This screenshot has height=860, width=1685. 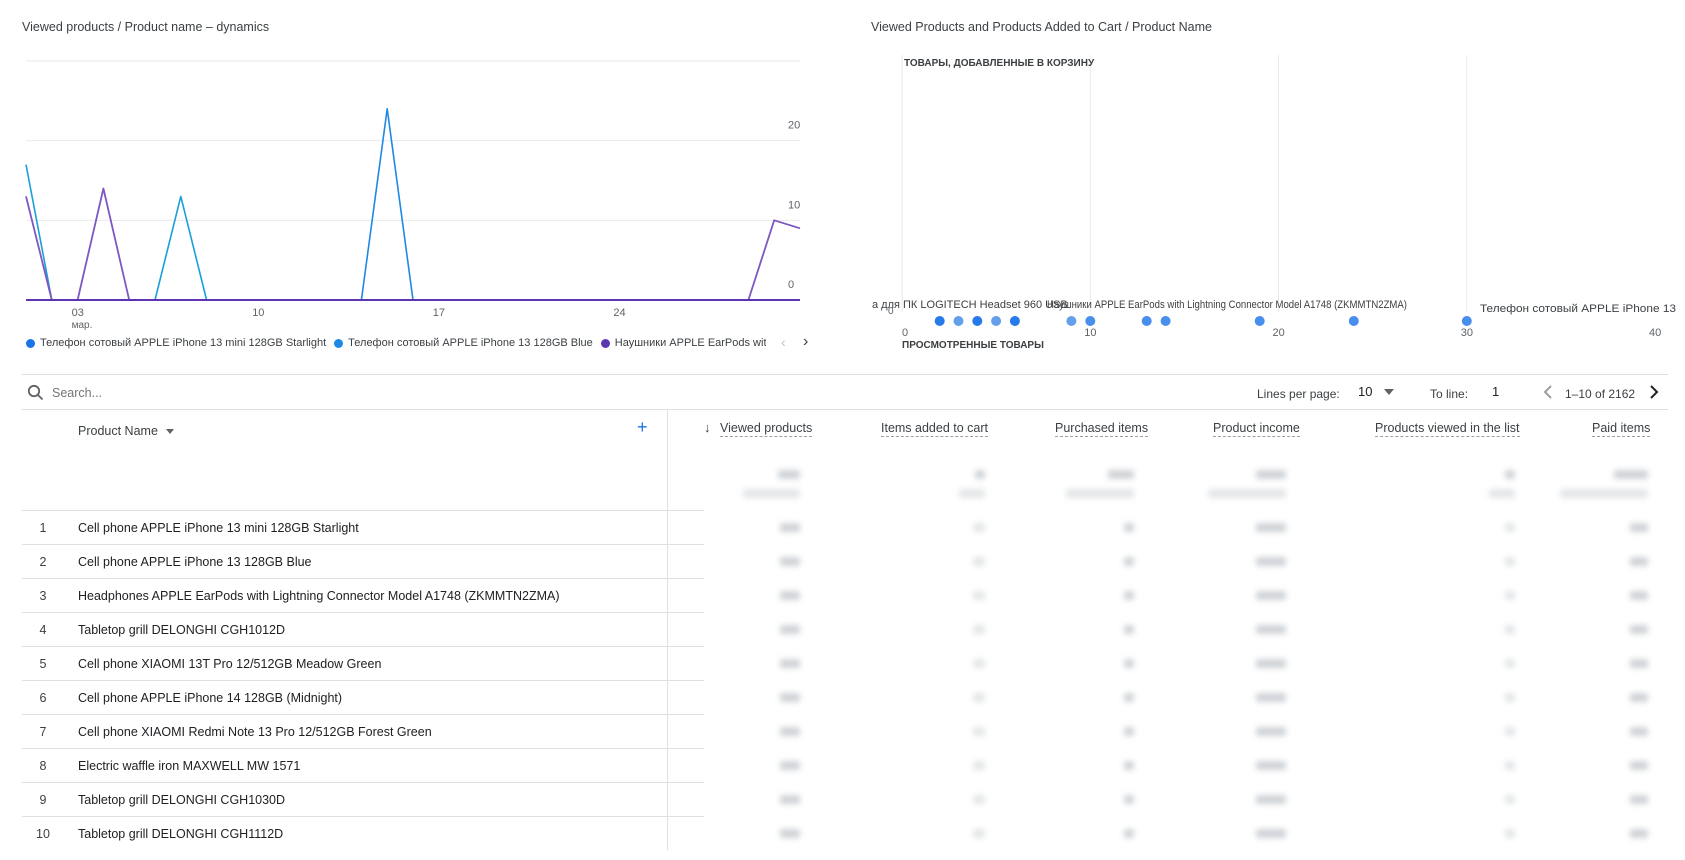 I want to click on legend-item-3: Наушники APPLE EarPods with Ligh, so click(x=683, y=343).